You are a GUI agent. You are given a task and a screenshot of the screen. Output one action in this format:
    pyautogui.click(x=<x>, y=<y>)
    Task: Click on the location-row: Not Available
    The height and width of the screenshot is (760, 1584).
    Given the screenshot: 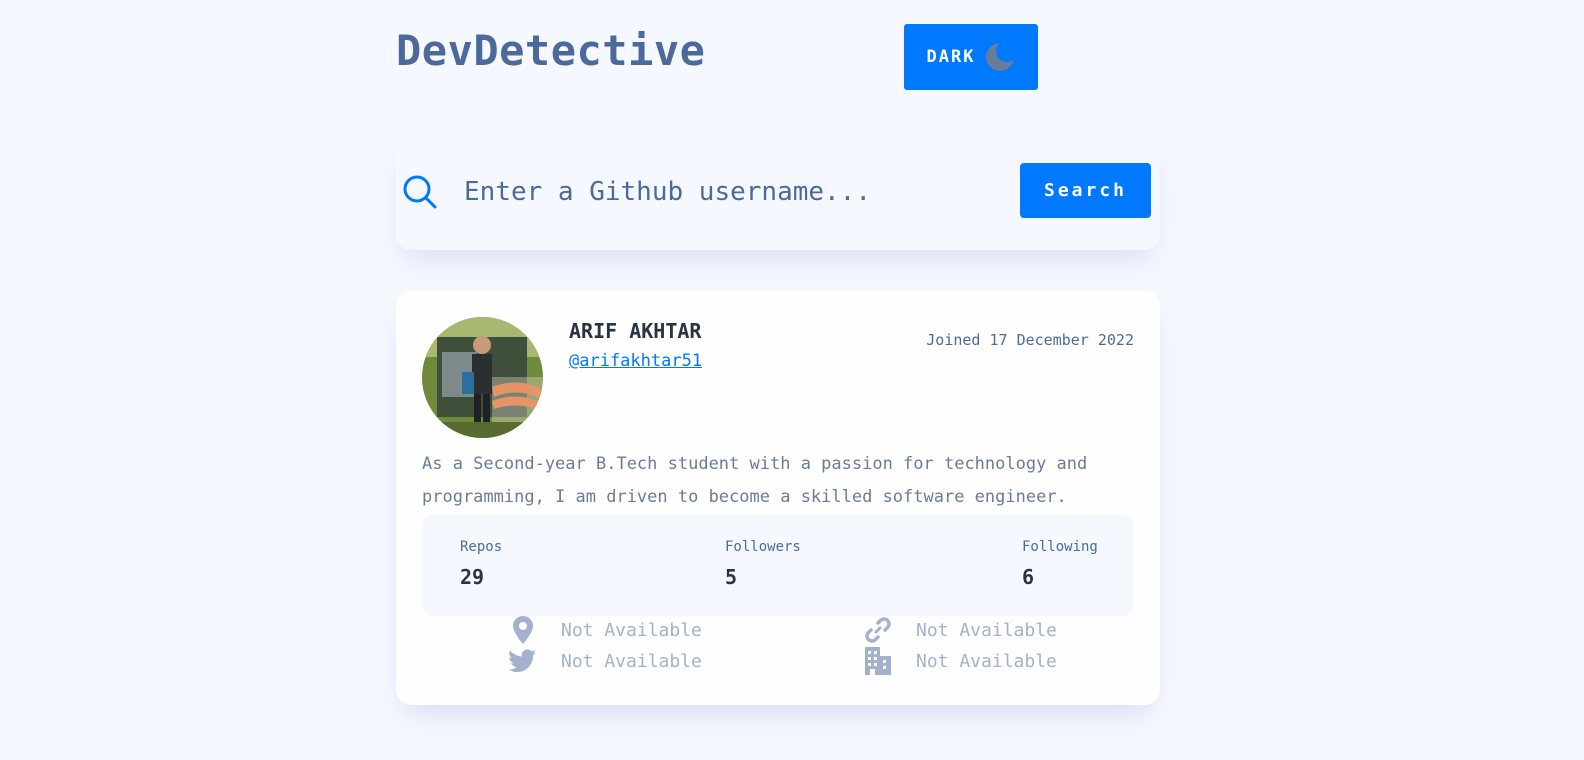 What is the action you would take?
    pyautogui.click(x=605, y=630)
    